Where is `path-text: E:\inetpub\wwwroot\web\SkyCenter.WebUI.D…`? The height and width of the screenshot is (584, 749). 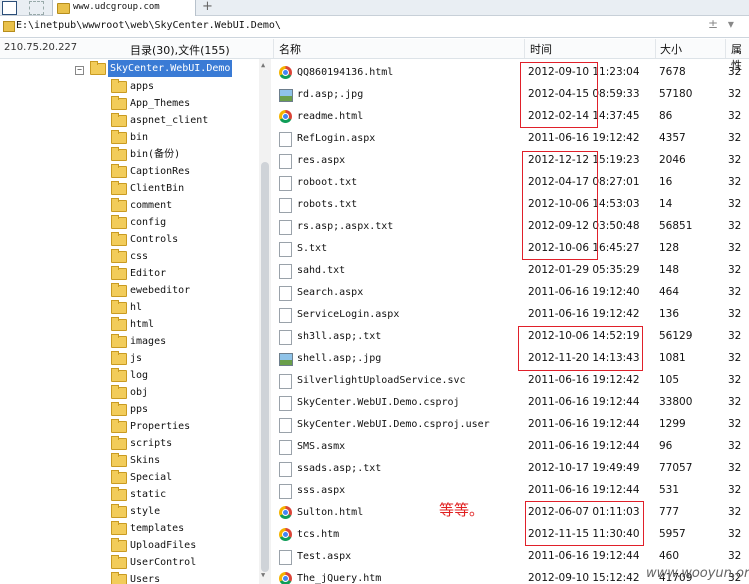
path-text: E:\inetpub\wwwroot\web\SkyCenter.WebUI.D… is located at coordinates (148, 25).